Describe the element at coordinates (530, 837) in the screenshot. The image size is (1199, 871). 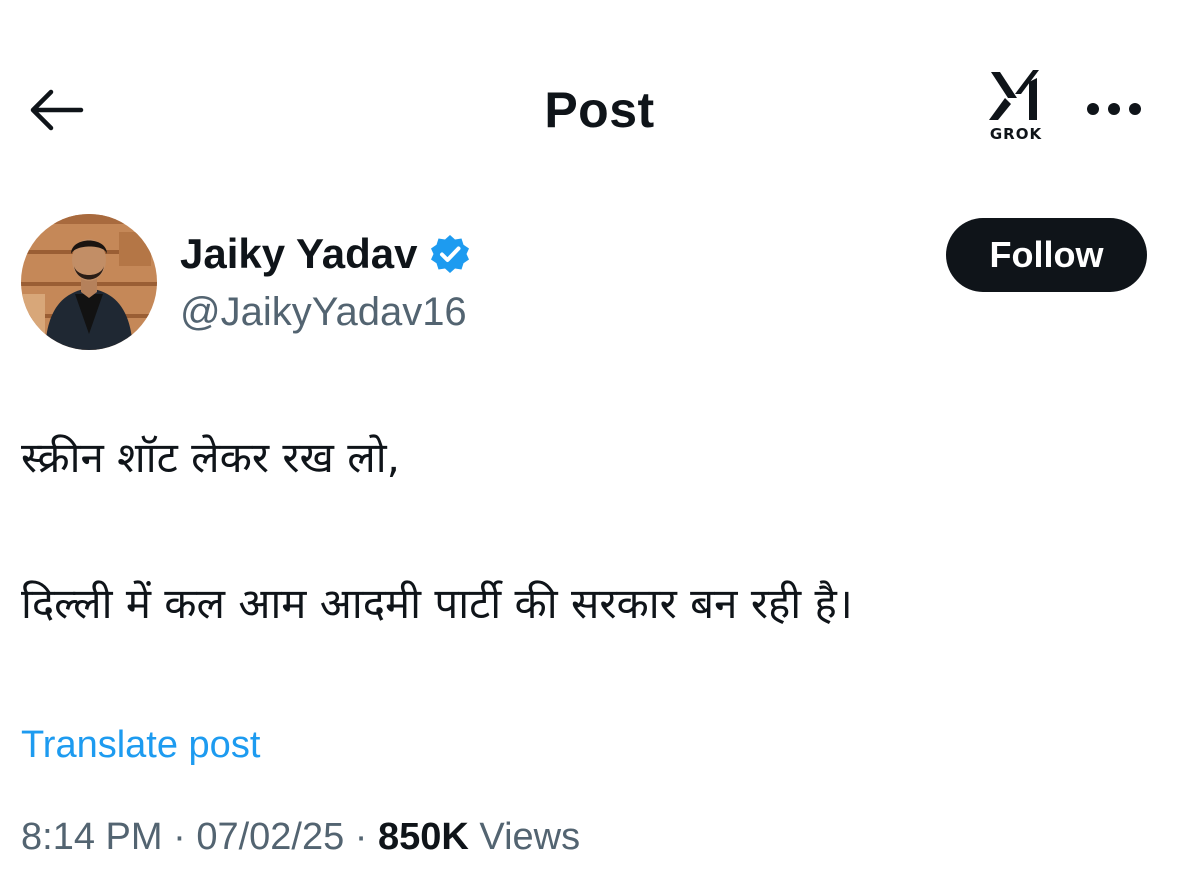
I see `views-label: Views` at that location.